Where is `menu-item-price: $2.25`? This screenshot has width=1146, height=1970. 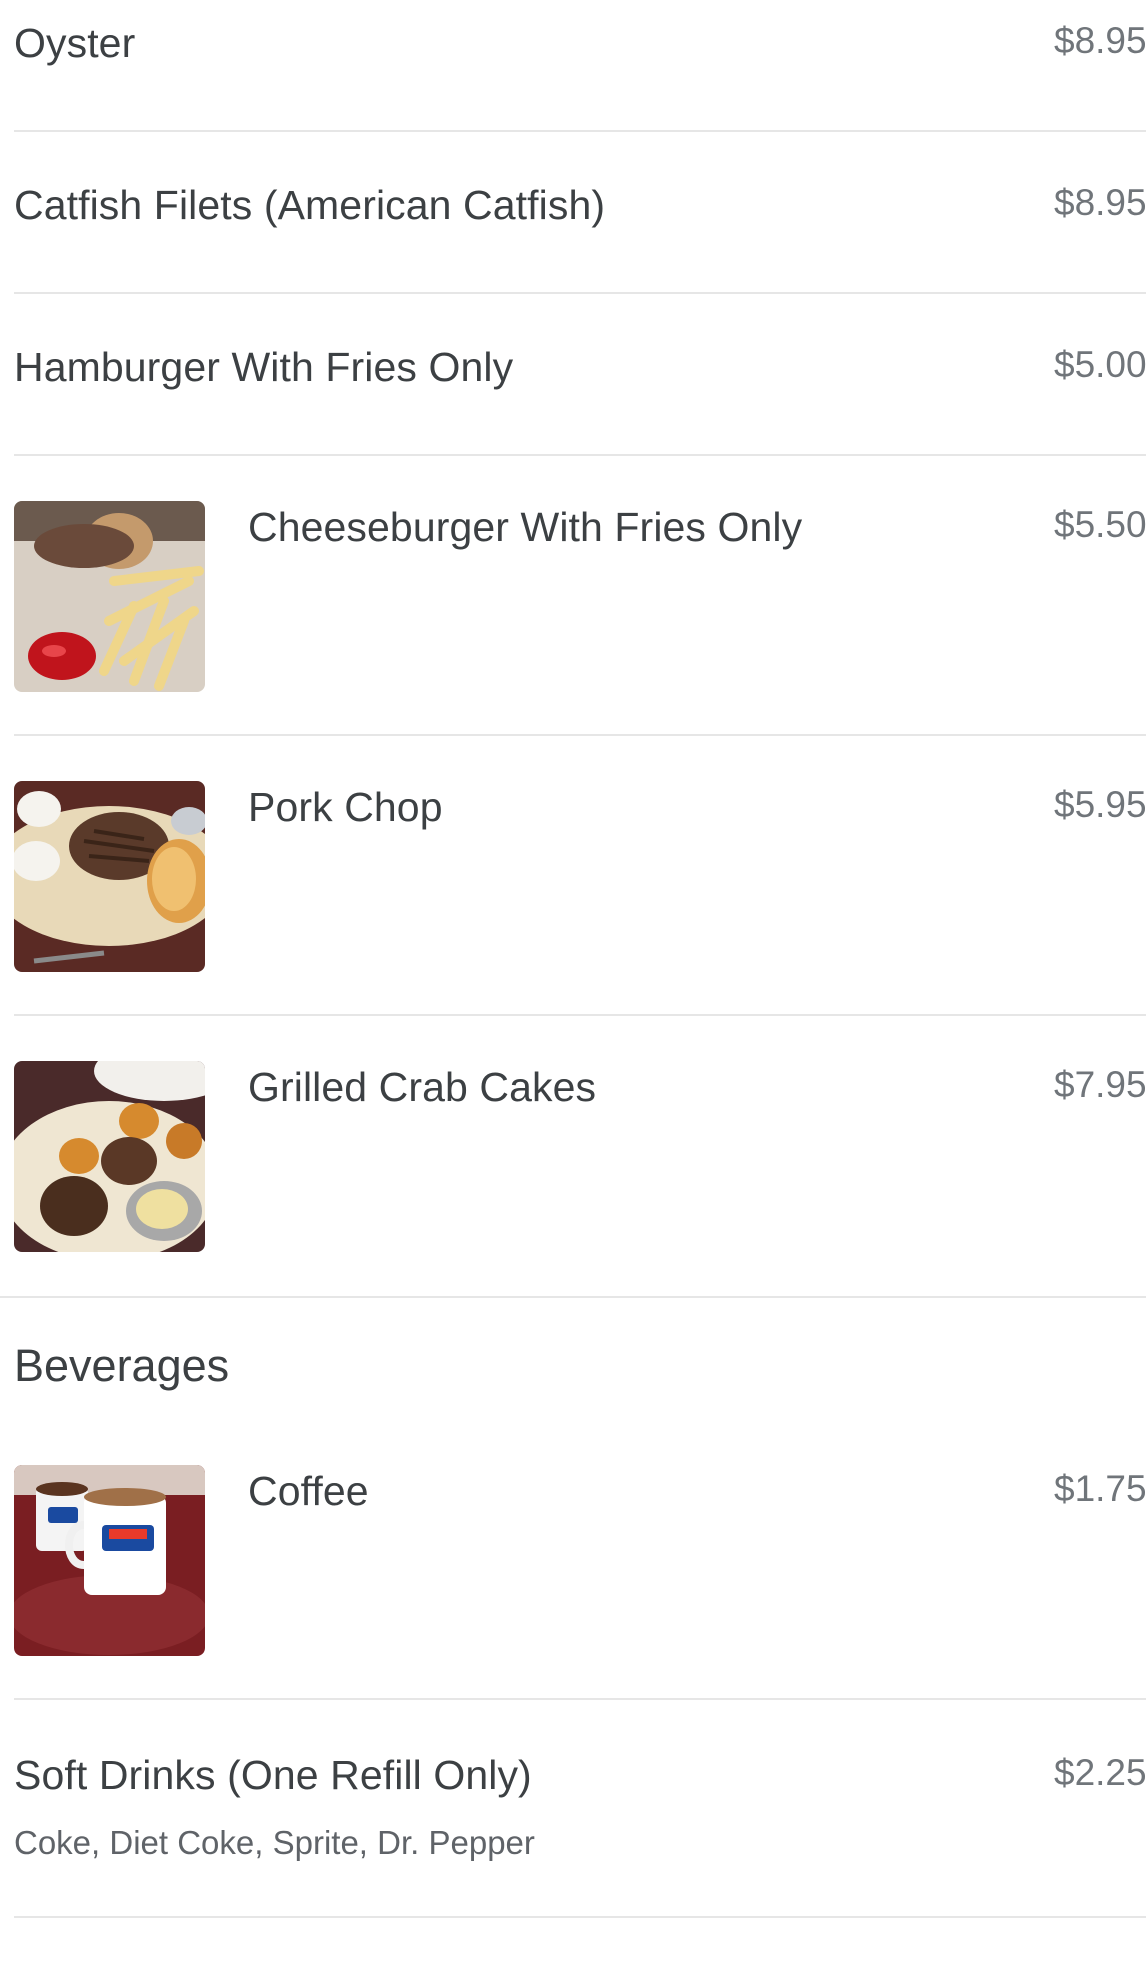 menu-item-price: $2.25 is located at coordinates (1100, 1772).